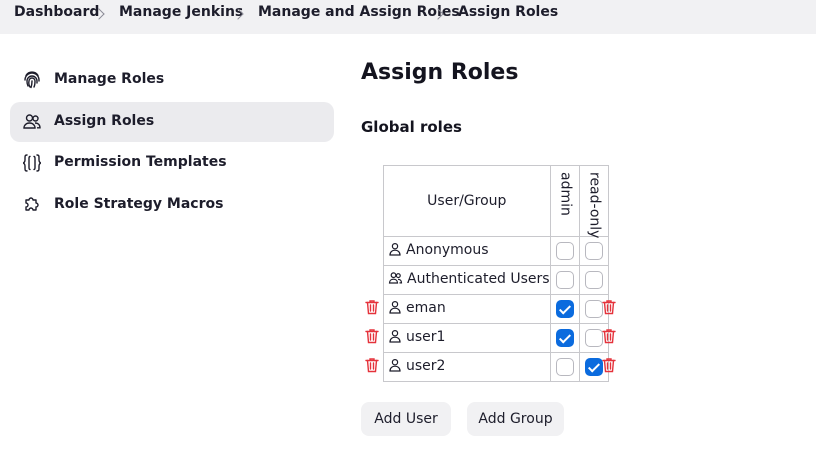 The width and height of the screenshot is (816, 463). I want to click on column-header-read-only: read-only, so click(593, 202).